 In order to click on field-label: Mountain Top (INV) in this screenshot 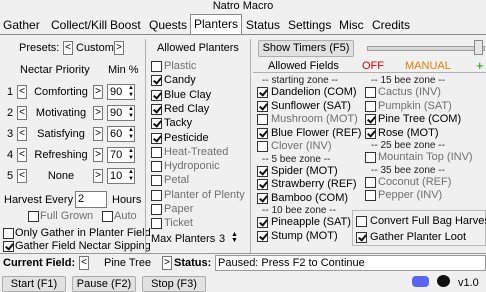, I will do `click(425, 157)`.